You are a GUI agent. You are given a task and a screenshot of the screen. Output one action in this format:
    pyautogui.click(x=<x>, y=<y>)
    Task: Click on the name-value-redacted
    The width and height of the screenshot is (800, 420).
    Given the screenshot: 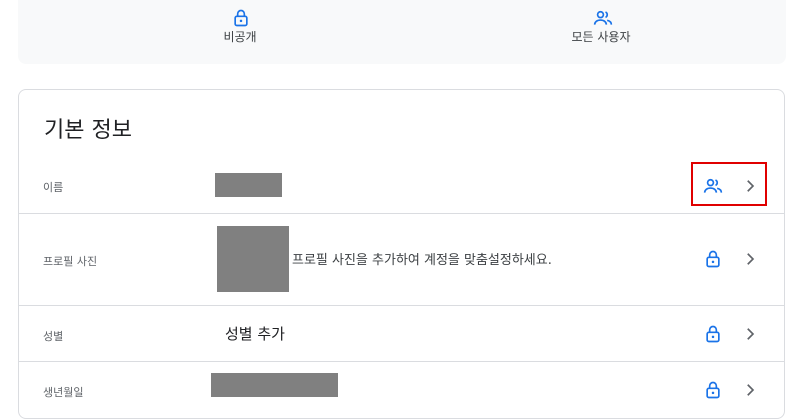 What is the action you would take?
    pyautogui.click(x=248, y=185)
    